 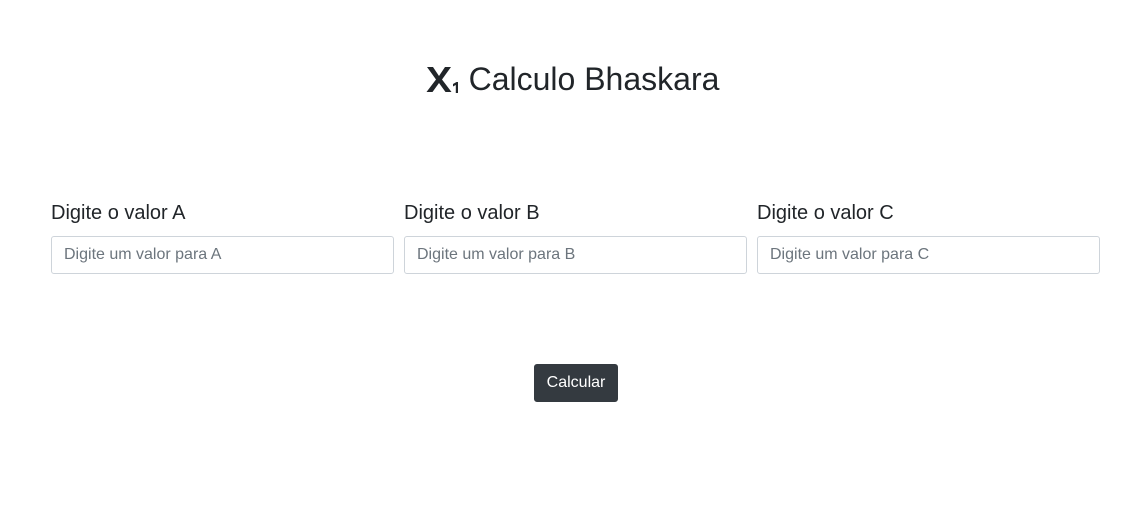 I want to click on value-c-input, so click(x=928, y=255).